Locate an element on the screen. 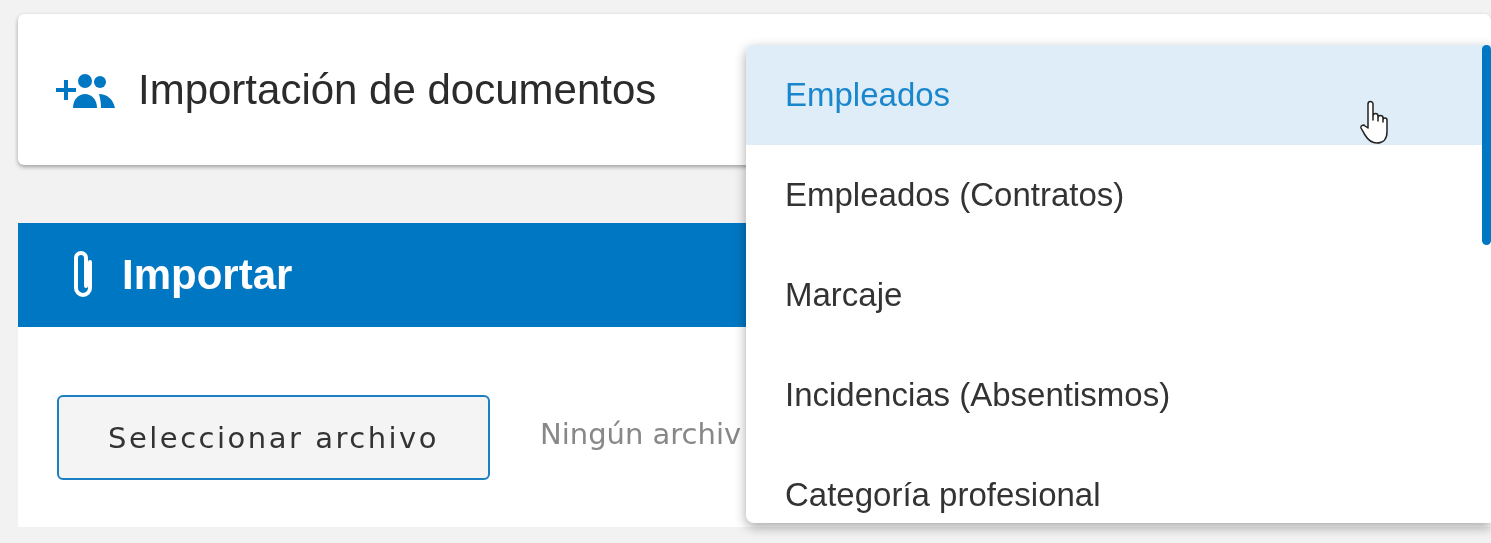 The width and height of the screenshot is (1491, 543). menu-item: Incidencias (Absentismos) is located at coordinates (1118, 395).